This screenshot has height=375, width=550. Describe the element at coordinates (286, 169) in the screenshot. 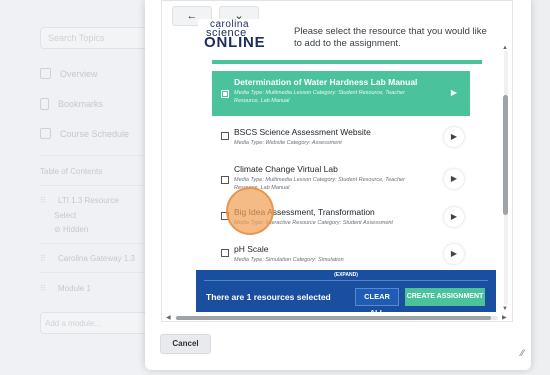

I see `resource-title: Climate Change Virtual Lab` at that location.